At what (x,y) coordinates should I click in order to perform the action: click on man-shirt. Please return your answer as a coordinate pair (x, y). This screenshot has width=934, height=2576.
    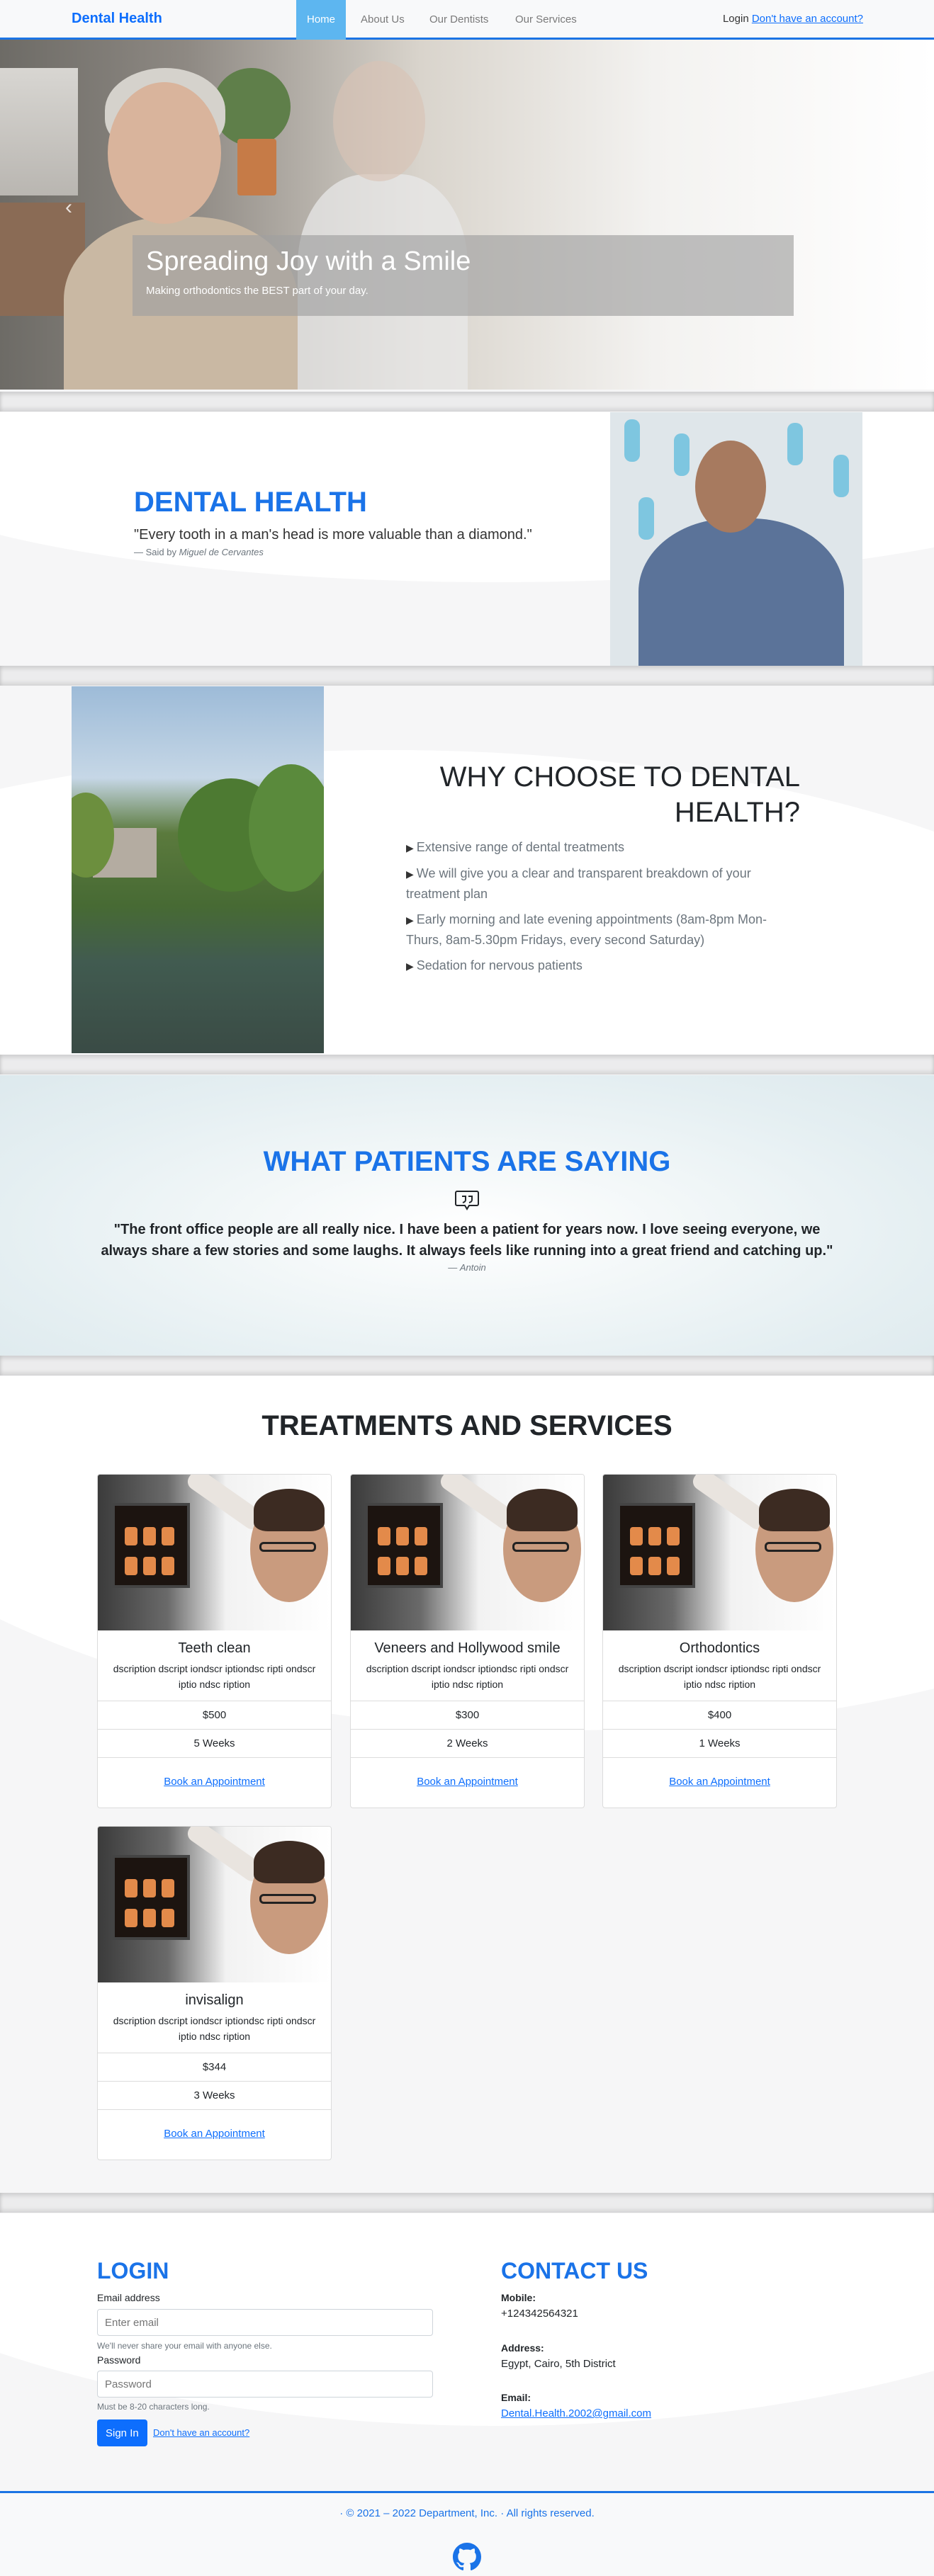
    Looking at the image, I should click on (741, 592).